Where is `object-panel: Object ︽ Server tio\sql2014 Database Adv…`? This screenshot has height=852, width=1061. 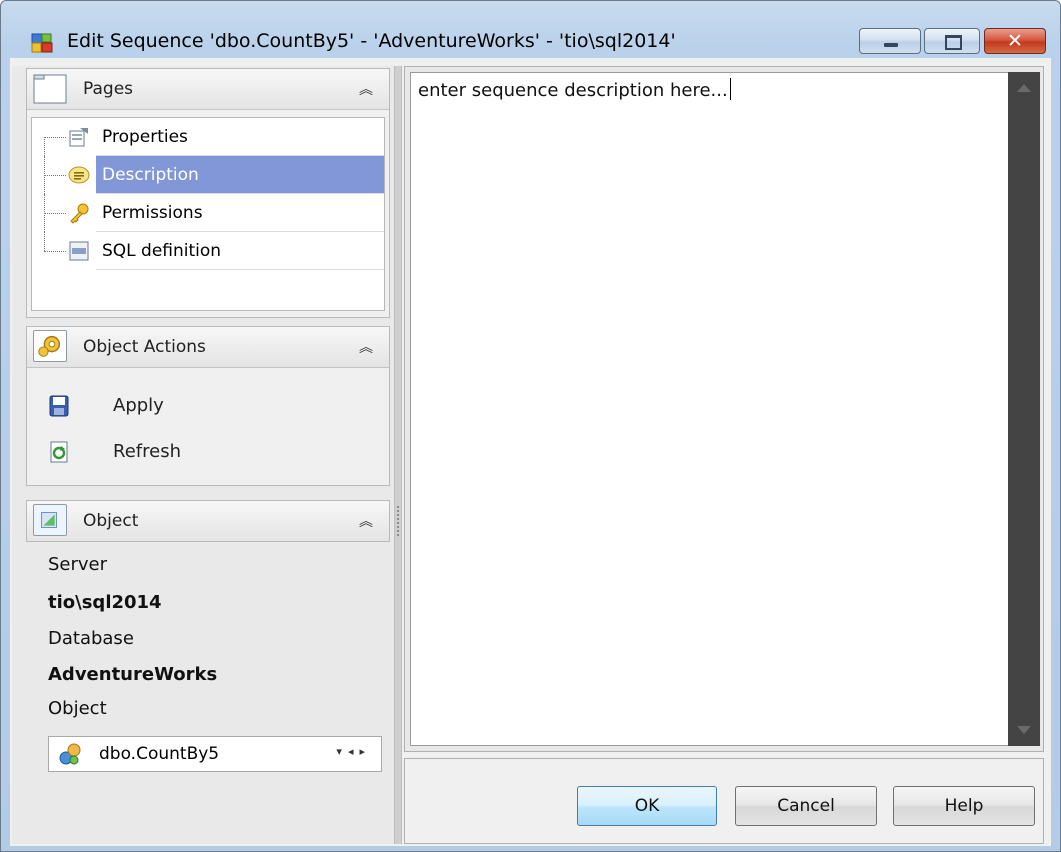 object-panel: Object ︽ Server tio\sql2014 Database Adv… is located at coordinates (208, 645).